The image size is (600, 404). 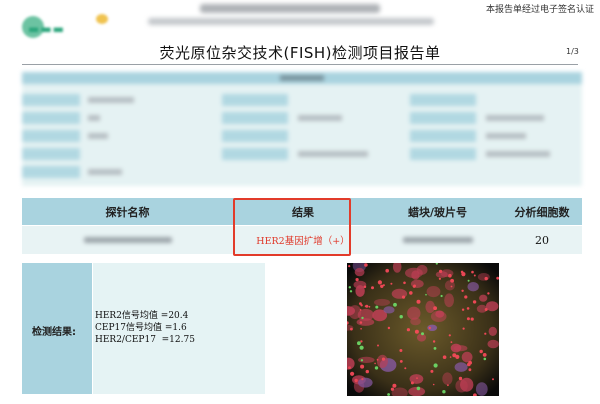 I want to click on result-highlight-box, so click(x=292, y=227).